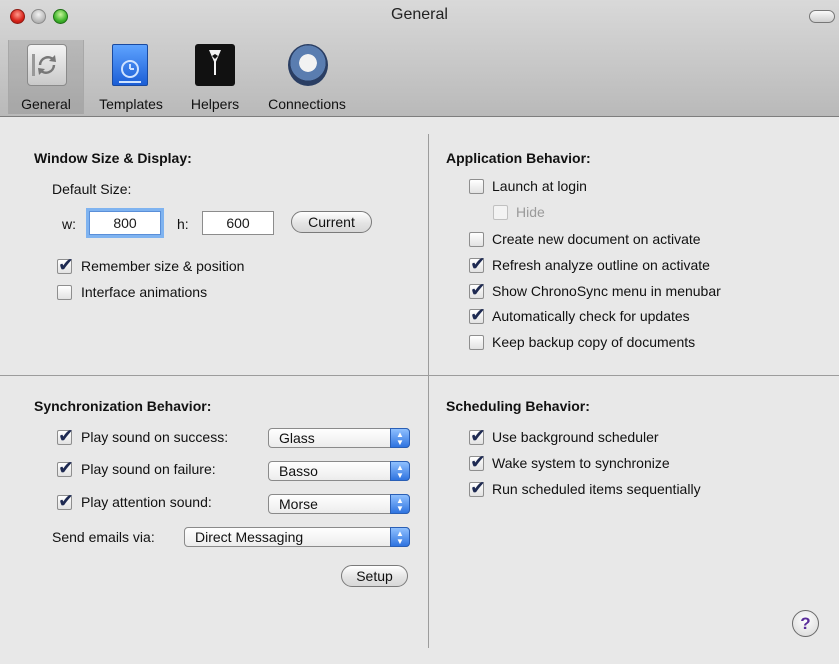 This screenshot has height=664, width=839. What do you see at coordinates (500, 212) in the screenshot?
I see `hide-checkbox` at bounding box center [500, 212].